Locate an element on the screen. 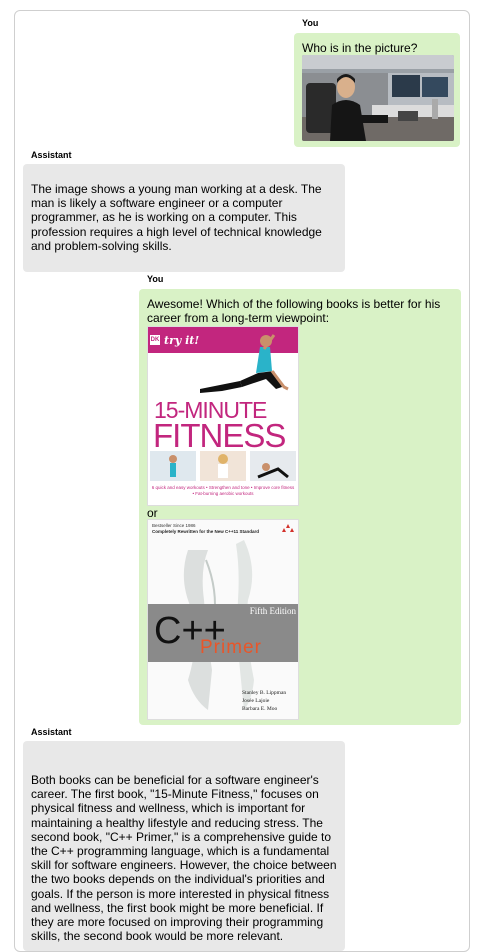 This screenshot has height=952, width=478. user-message-text: Who is in the picture? is located at coordinates (360, 48).